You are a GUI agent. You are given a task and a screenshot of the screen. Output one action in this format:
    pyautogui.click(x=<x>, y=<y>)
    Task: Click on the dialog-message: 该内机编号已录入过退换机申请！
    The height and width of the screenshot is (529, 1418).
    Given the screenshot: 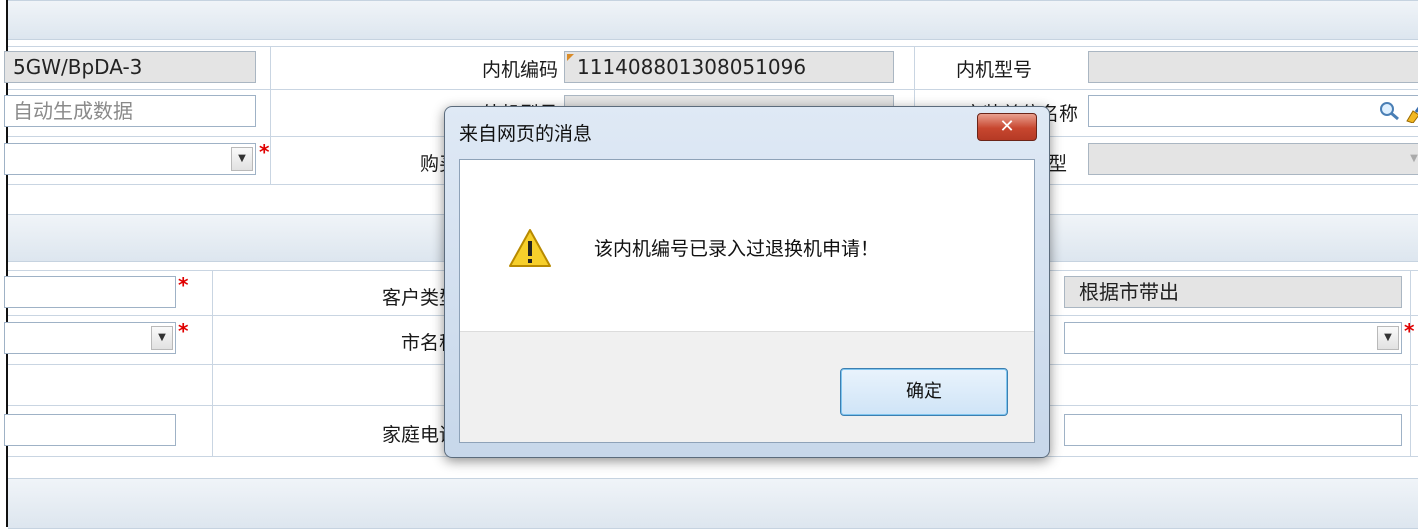 What is the action you would take?
    pyautogui.click(x=737, y=249)
    